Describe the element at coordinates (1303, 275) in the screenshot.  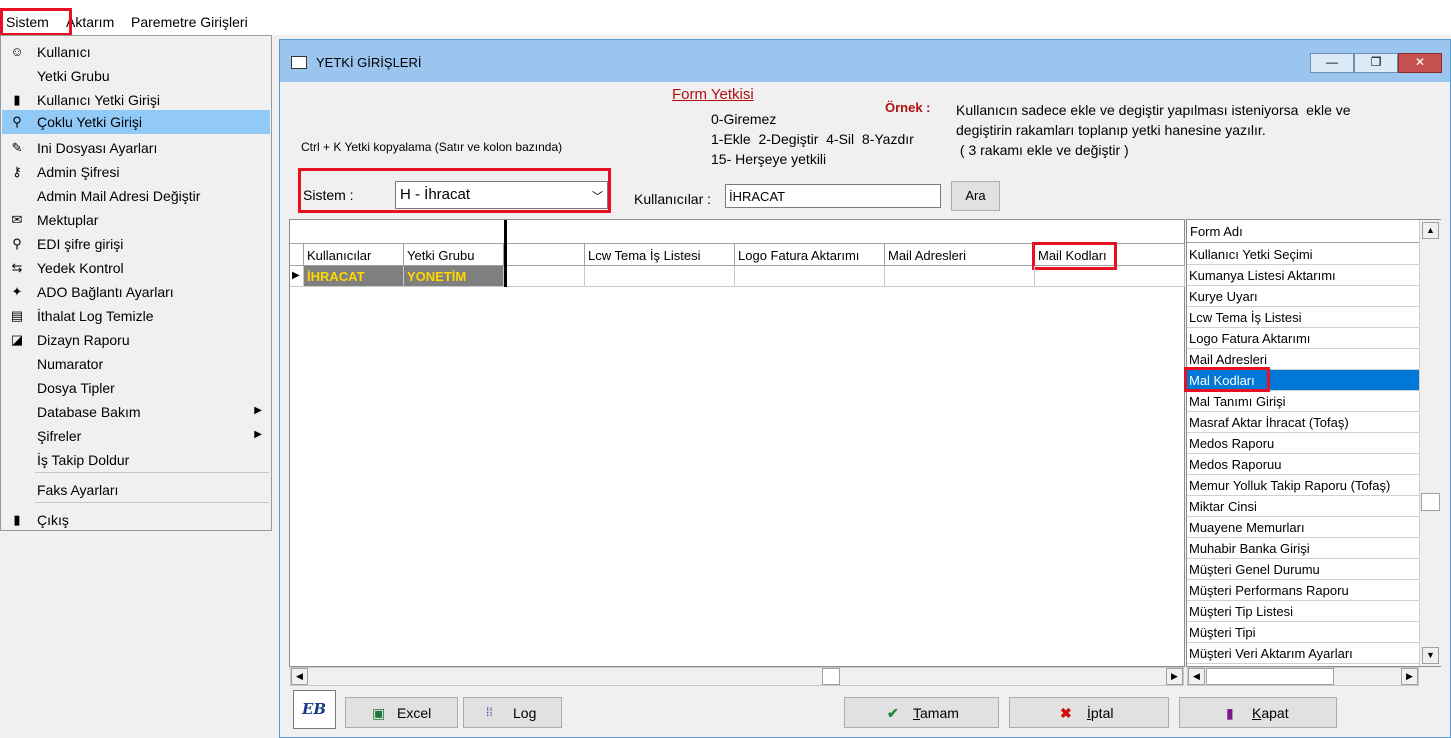
I see `form-list-item: Kumanya Listesi Aktarımı` at that location.